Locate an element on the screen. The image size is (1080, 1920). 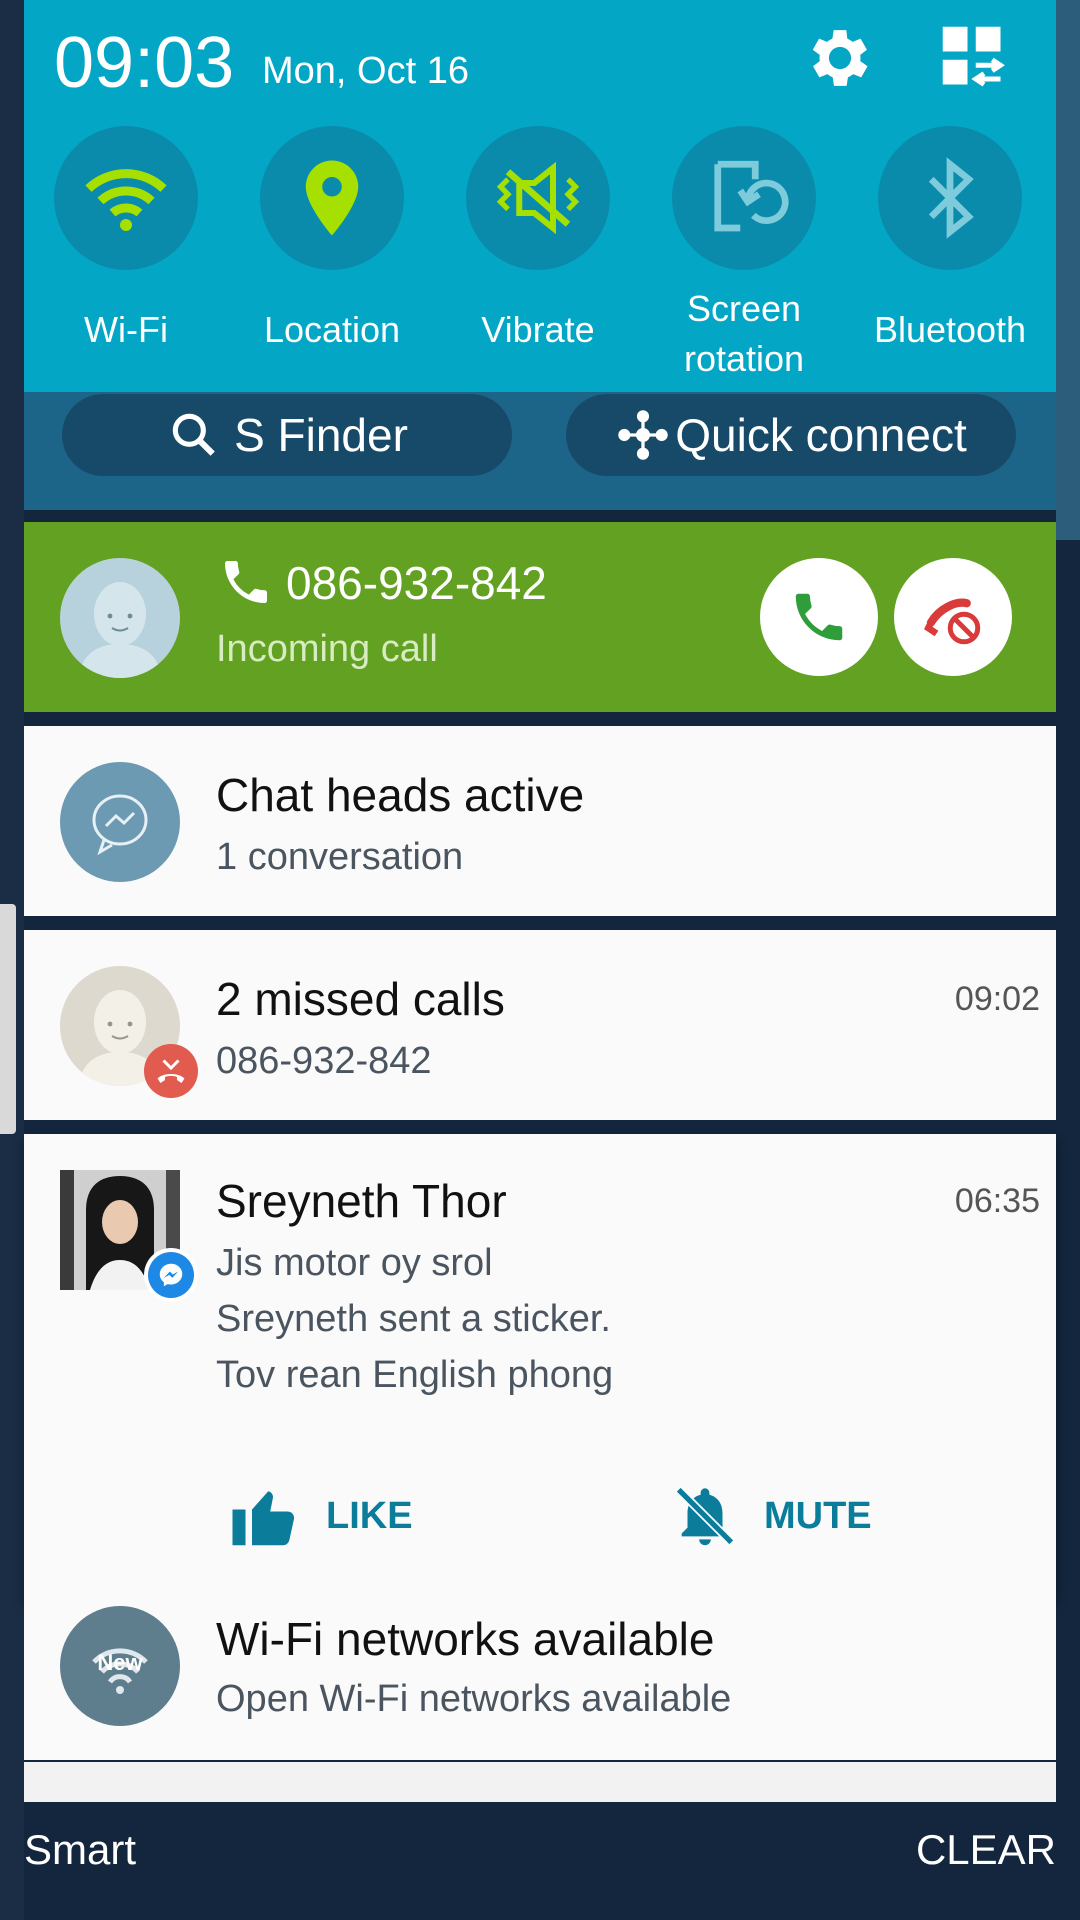
answer-phone-icon is located at coordinates (819, 617).